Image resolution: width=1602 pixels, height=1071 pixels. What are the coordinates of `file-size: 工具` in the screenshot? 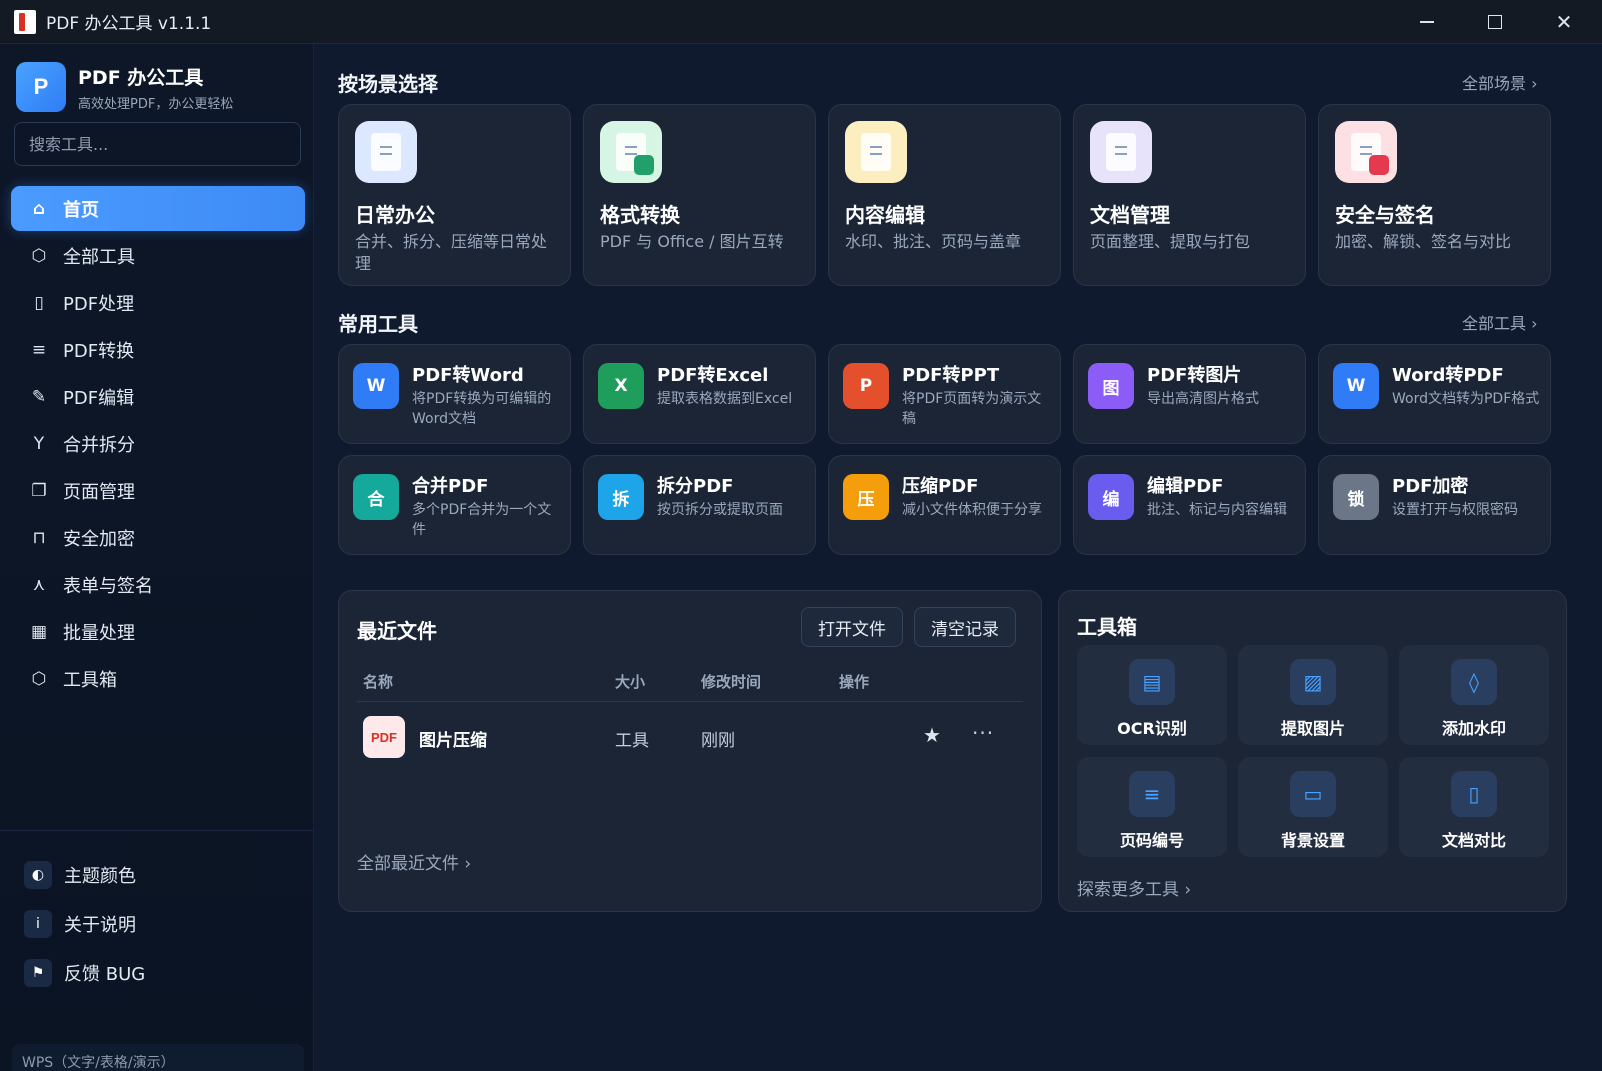 It's located at (632, 741).